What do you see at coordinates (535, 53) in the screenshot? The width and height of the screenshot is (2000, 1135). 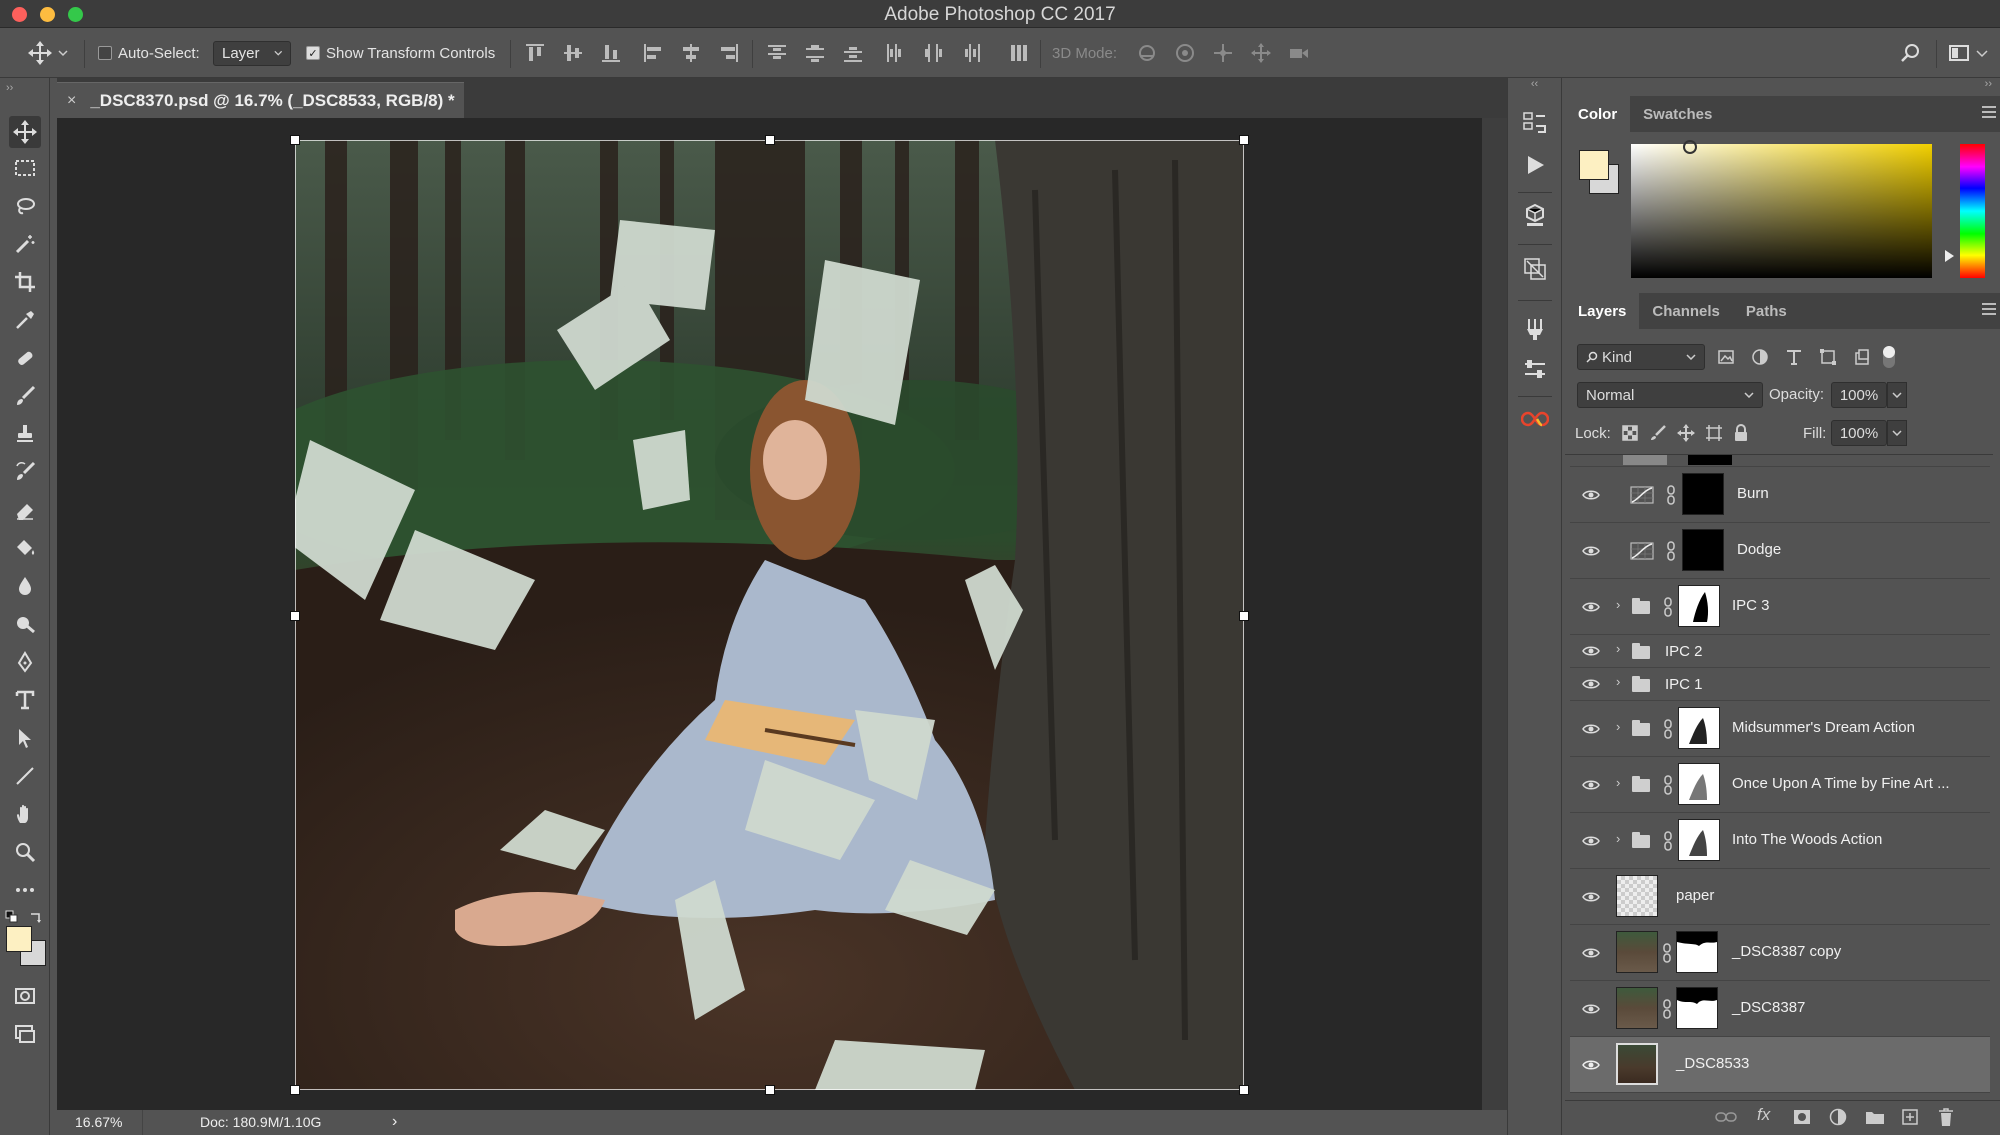 I see `align-top-icon` at bounding box center [535, 53].